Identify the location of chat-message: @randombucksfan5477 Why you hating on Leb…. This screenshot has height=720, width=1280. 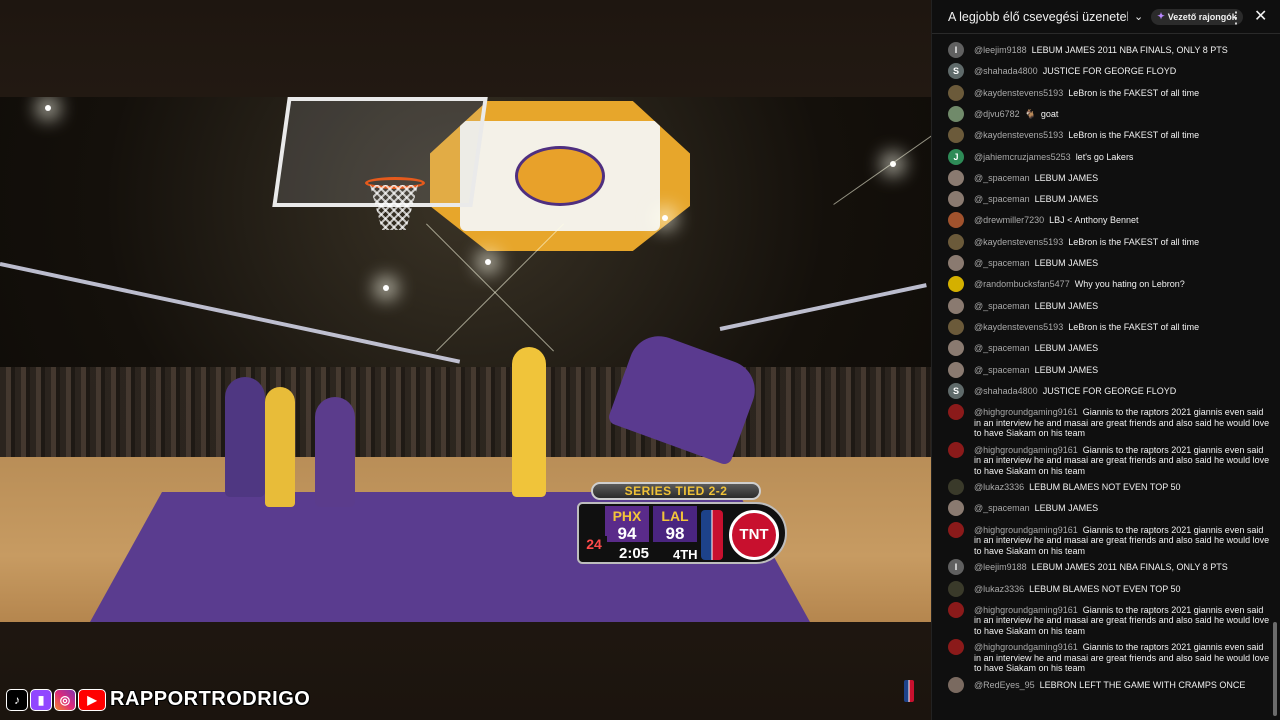
(1109, 284).